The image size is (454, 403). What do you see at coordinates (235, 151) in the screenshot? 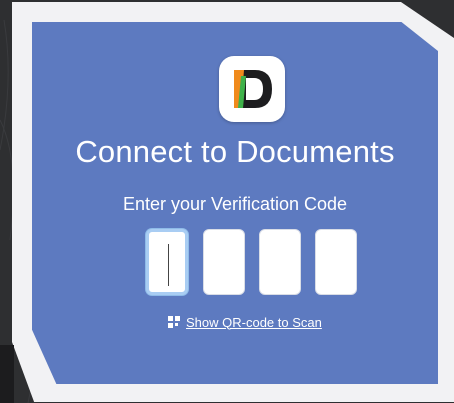
I see `dialog-title: Connect to Documents` at bounding box center [235, 151].